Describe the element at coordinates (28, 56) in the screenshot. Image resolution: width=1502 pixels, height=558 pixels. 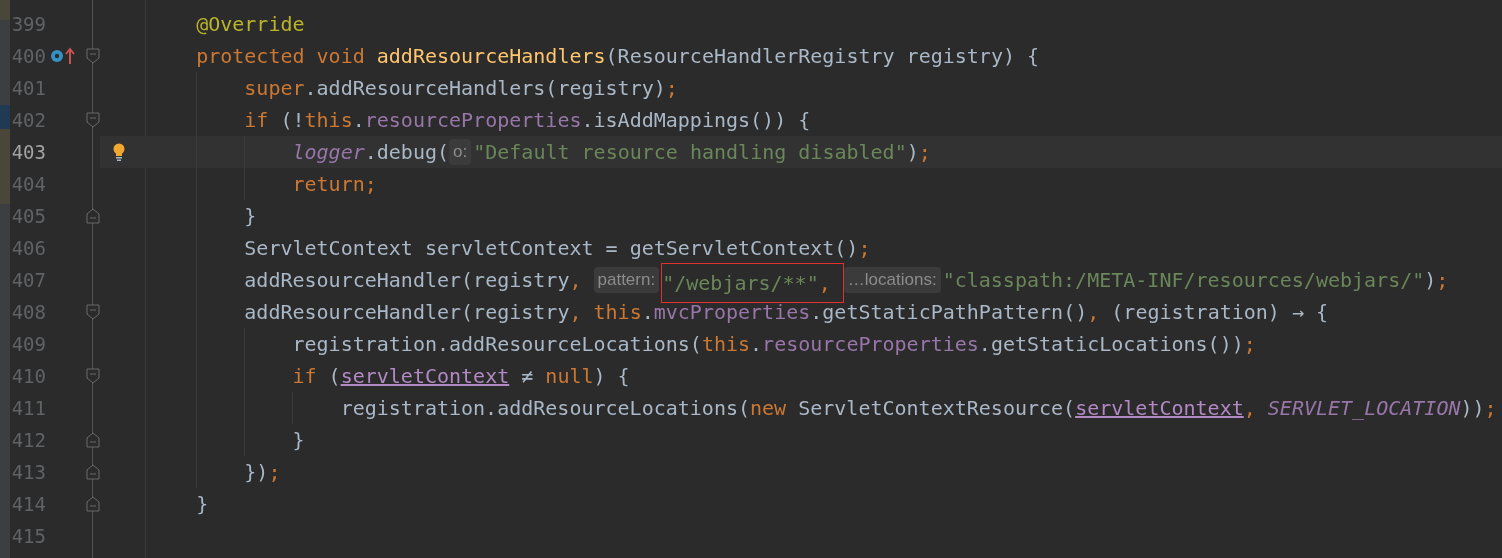
I see `line-number: 400` at that location.